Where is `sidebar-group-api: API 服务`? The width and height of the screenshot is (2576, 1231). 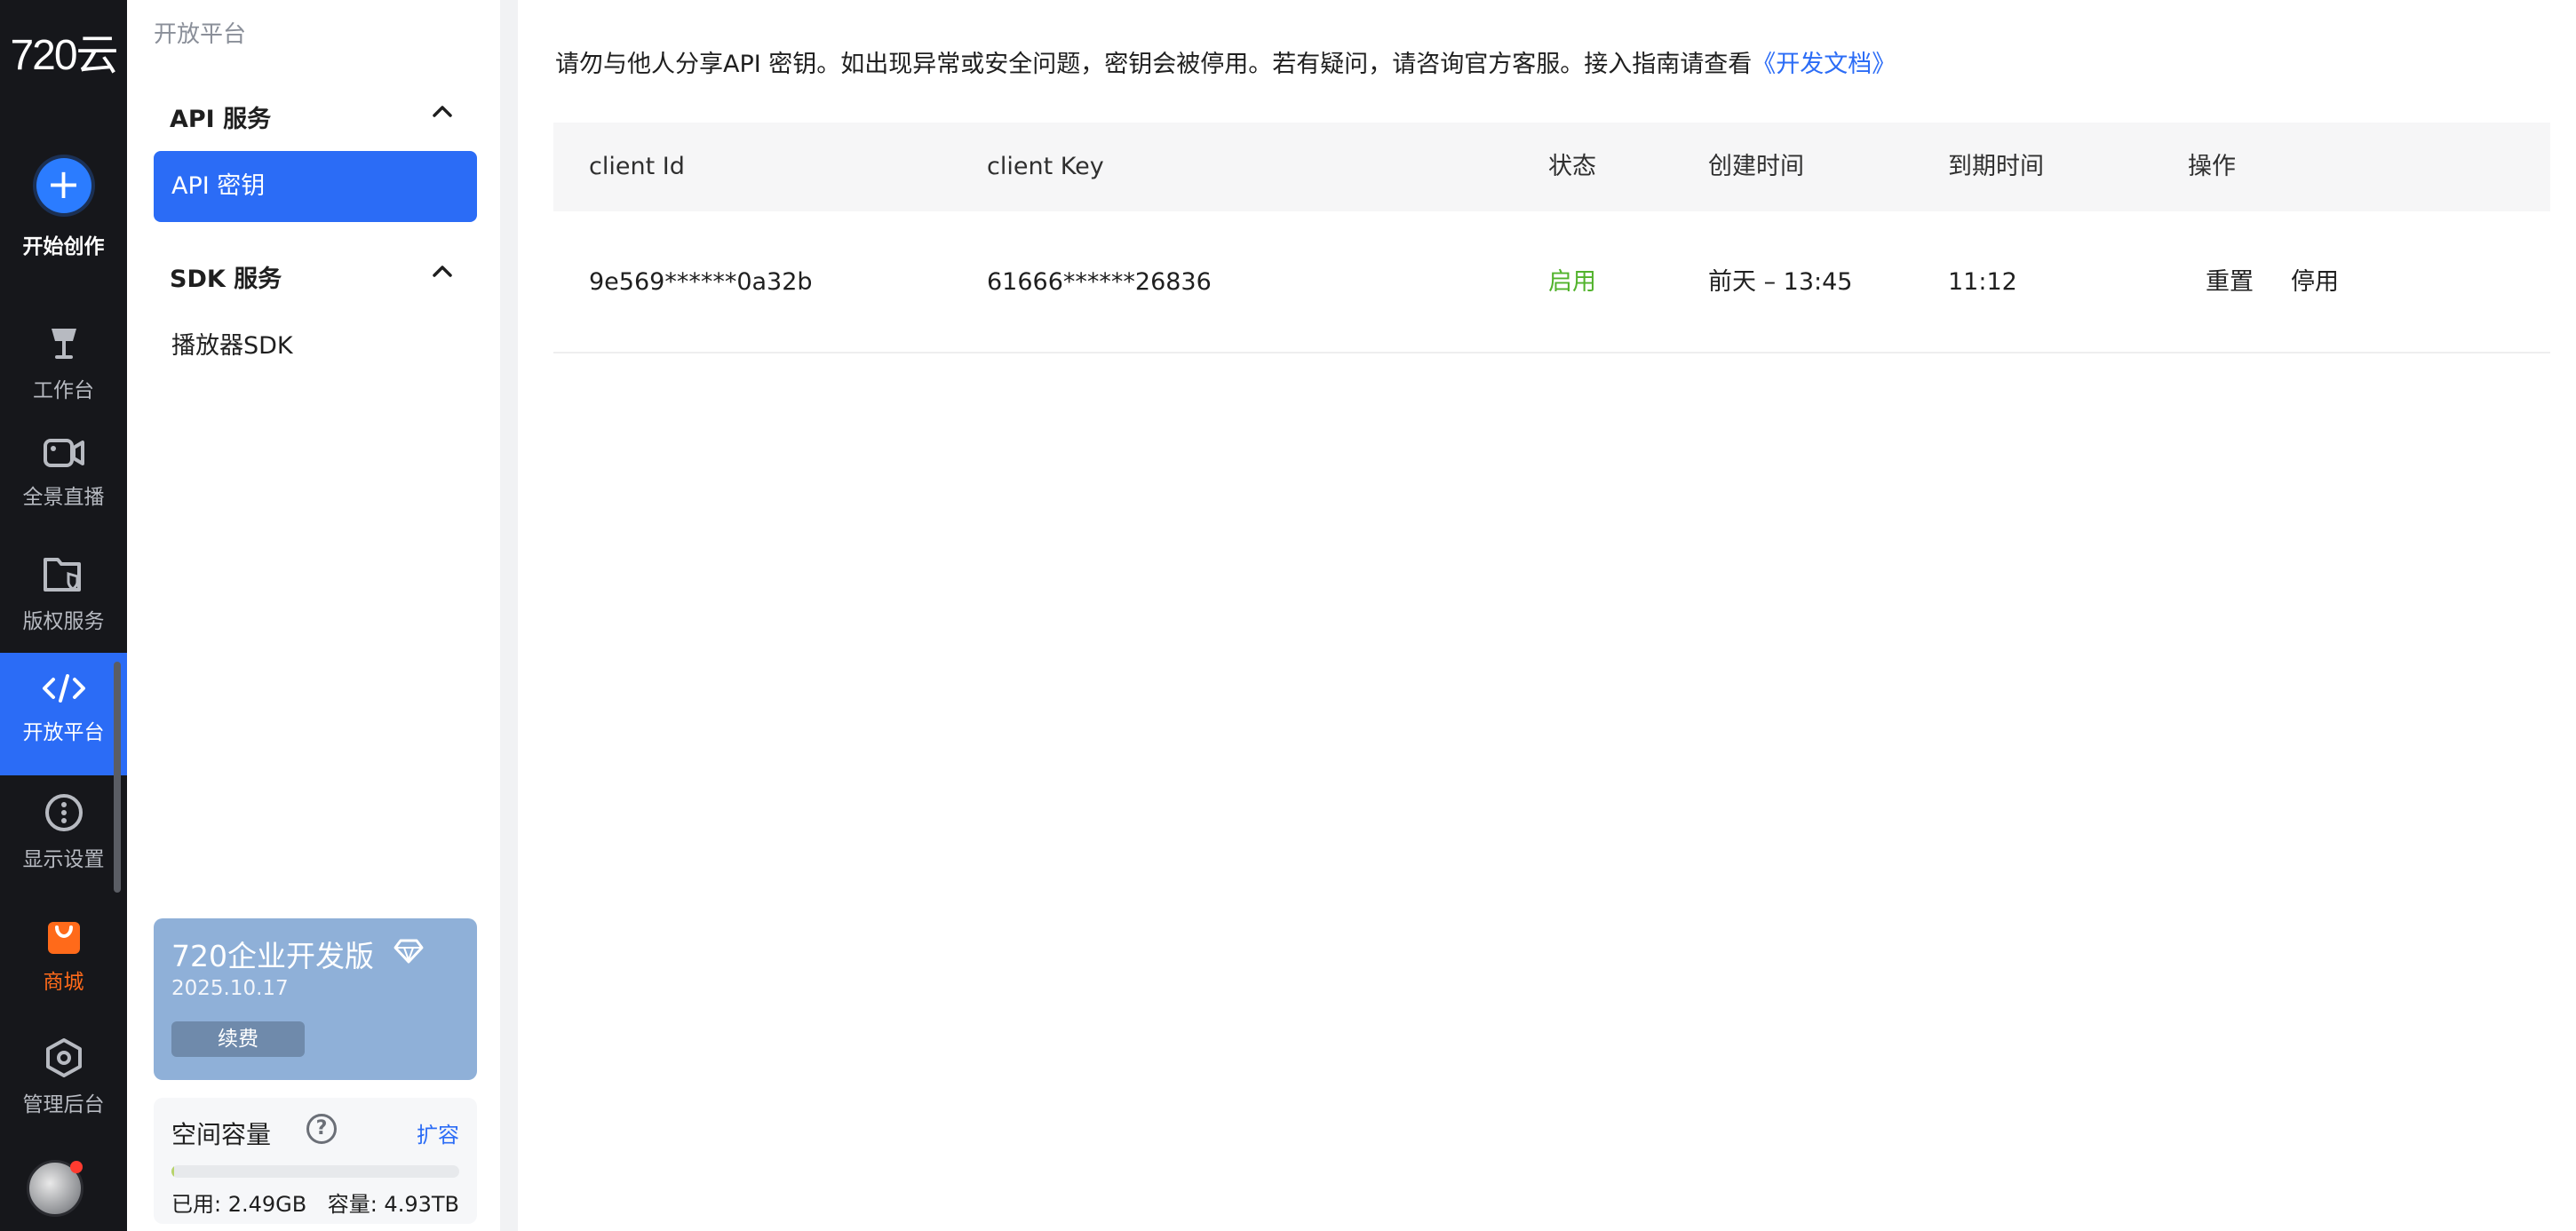 sidebar-group-api: API 服务 is located at coordinates (321, 117).